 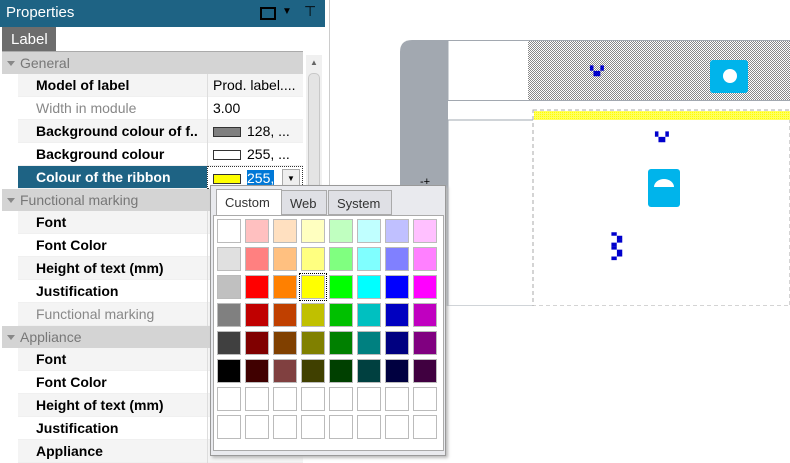 I want to click on panel-titlebar: Properties ▼ ⊤, so click(x=162, y=13).